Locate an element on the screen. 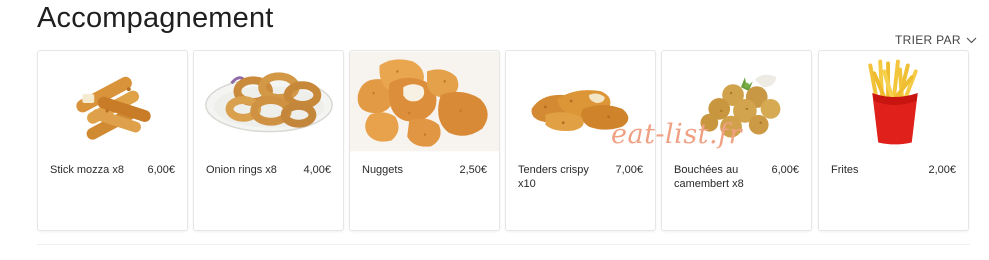 The height and width of the screenshot is (260, 989). product-card-onion-rings: Onion rings x8 4,00€ is located at coordinates (268, 140).